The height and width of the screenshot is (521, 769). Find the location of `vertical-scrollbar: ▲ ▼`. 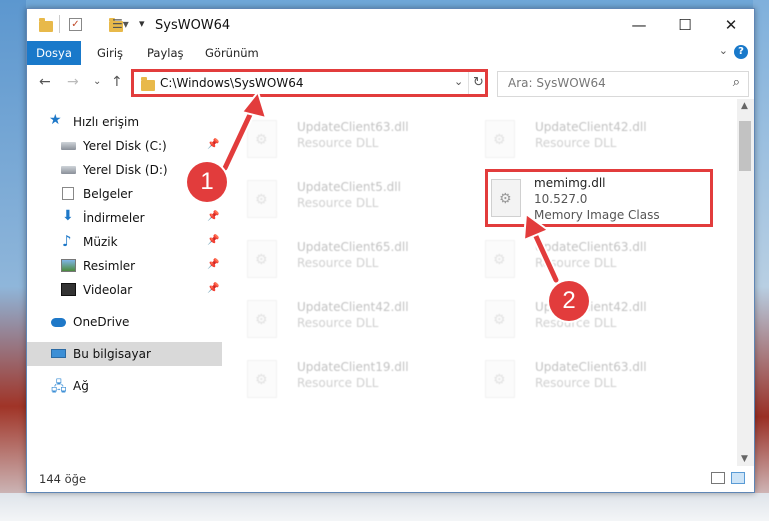

vertical-scrollbar: ▲ ▼ is located at coordinates (745, 282).